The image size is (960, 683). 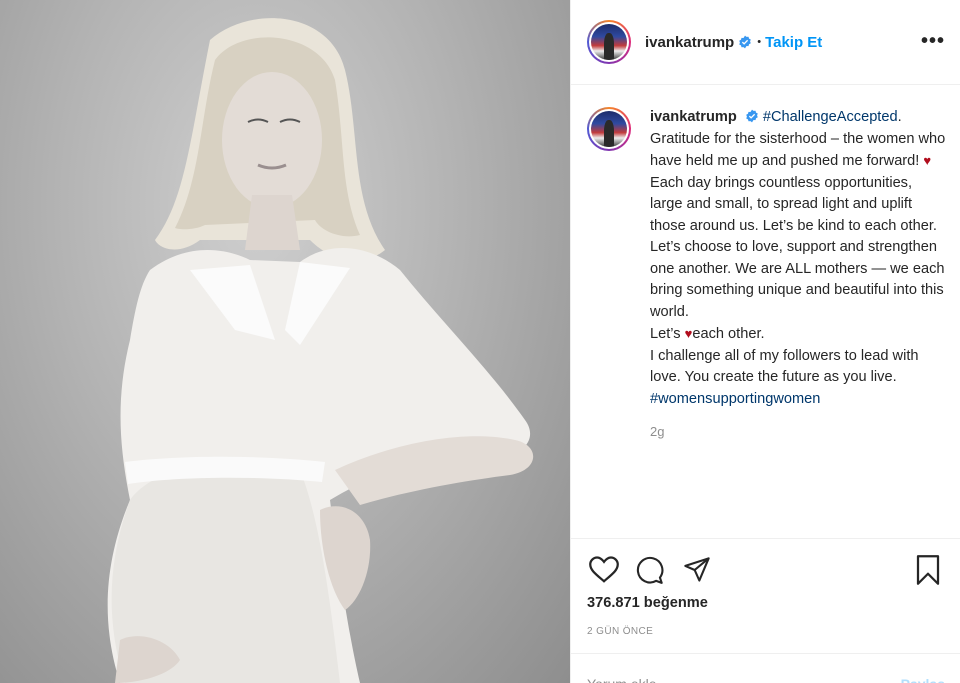 I want to click on hashtag-link: #ChallengeAccepted, so click(x=830, y=117).